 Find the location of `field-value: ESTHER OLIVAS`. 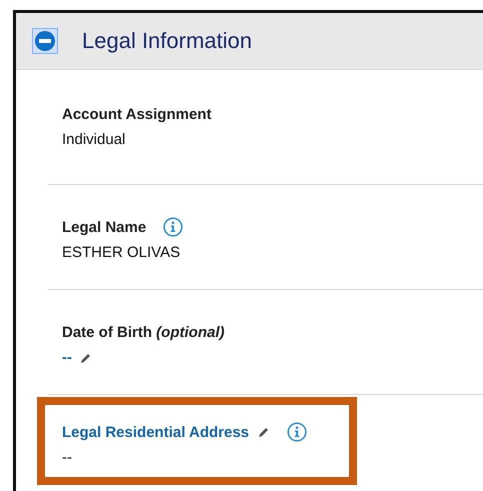

field-value: ESTHER OLIVAS is located at coordinates (121, 252).